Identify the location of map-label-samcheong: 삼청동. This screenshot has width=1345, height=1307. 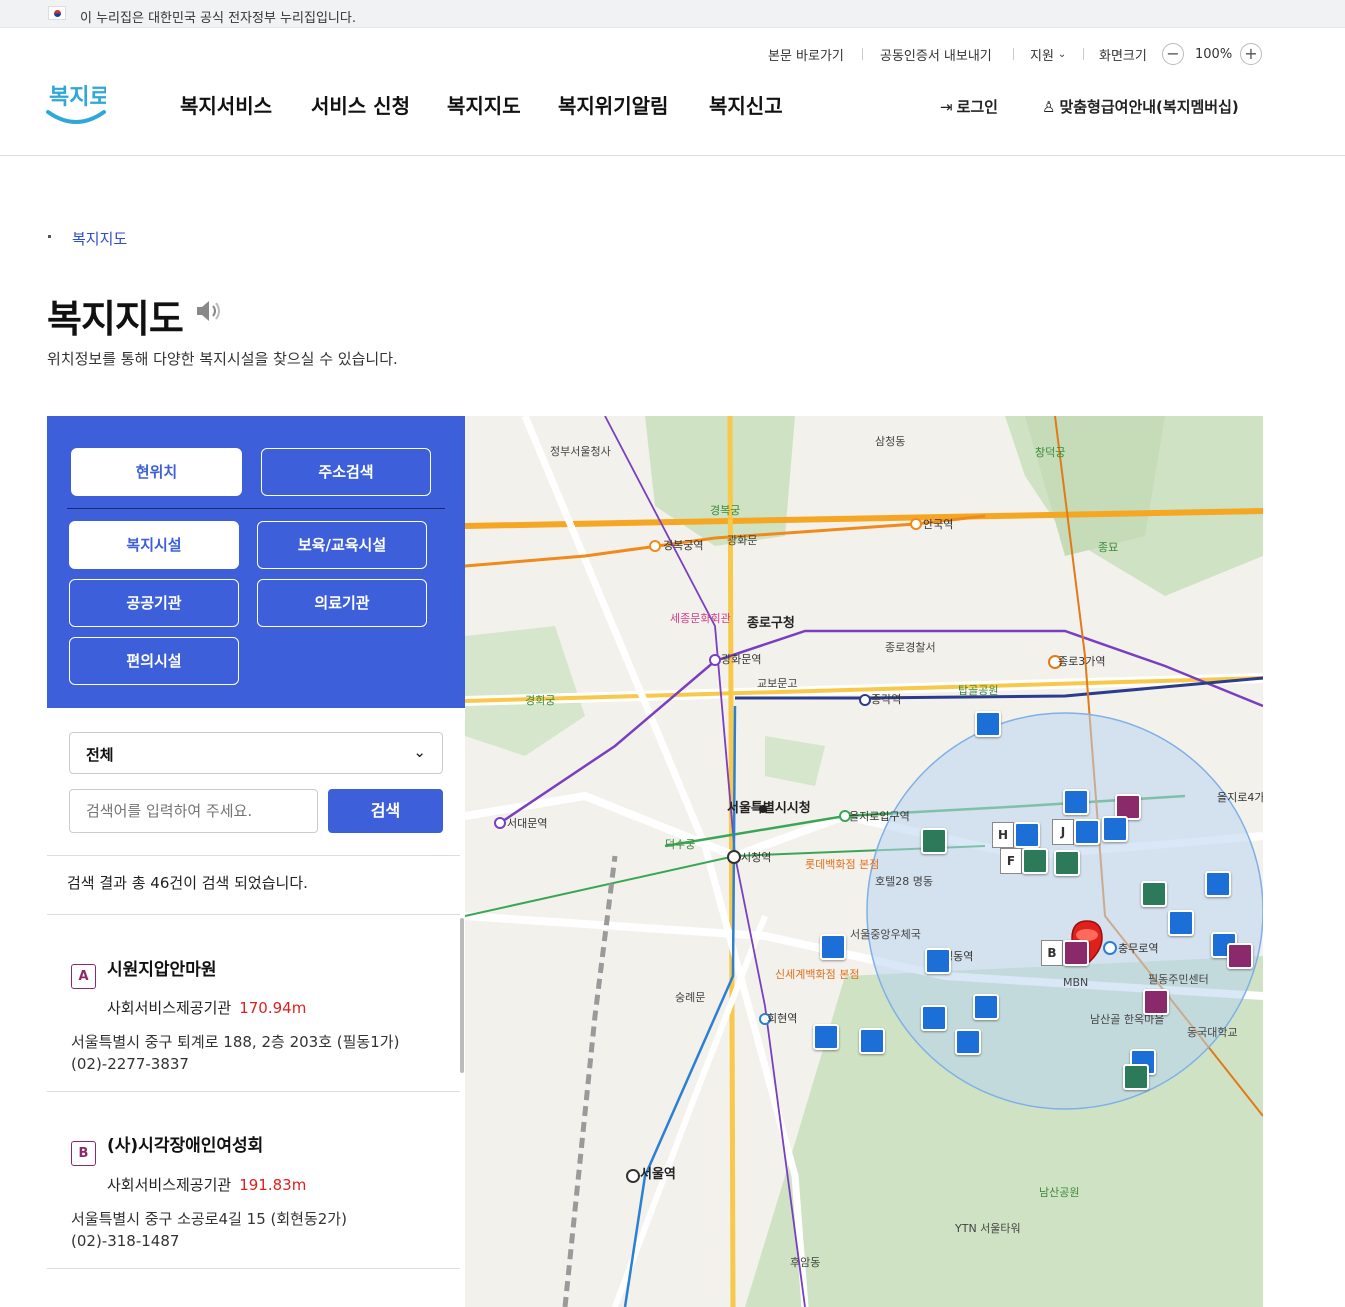
(890, 441).